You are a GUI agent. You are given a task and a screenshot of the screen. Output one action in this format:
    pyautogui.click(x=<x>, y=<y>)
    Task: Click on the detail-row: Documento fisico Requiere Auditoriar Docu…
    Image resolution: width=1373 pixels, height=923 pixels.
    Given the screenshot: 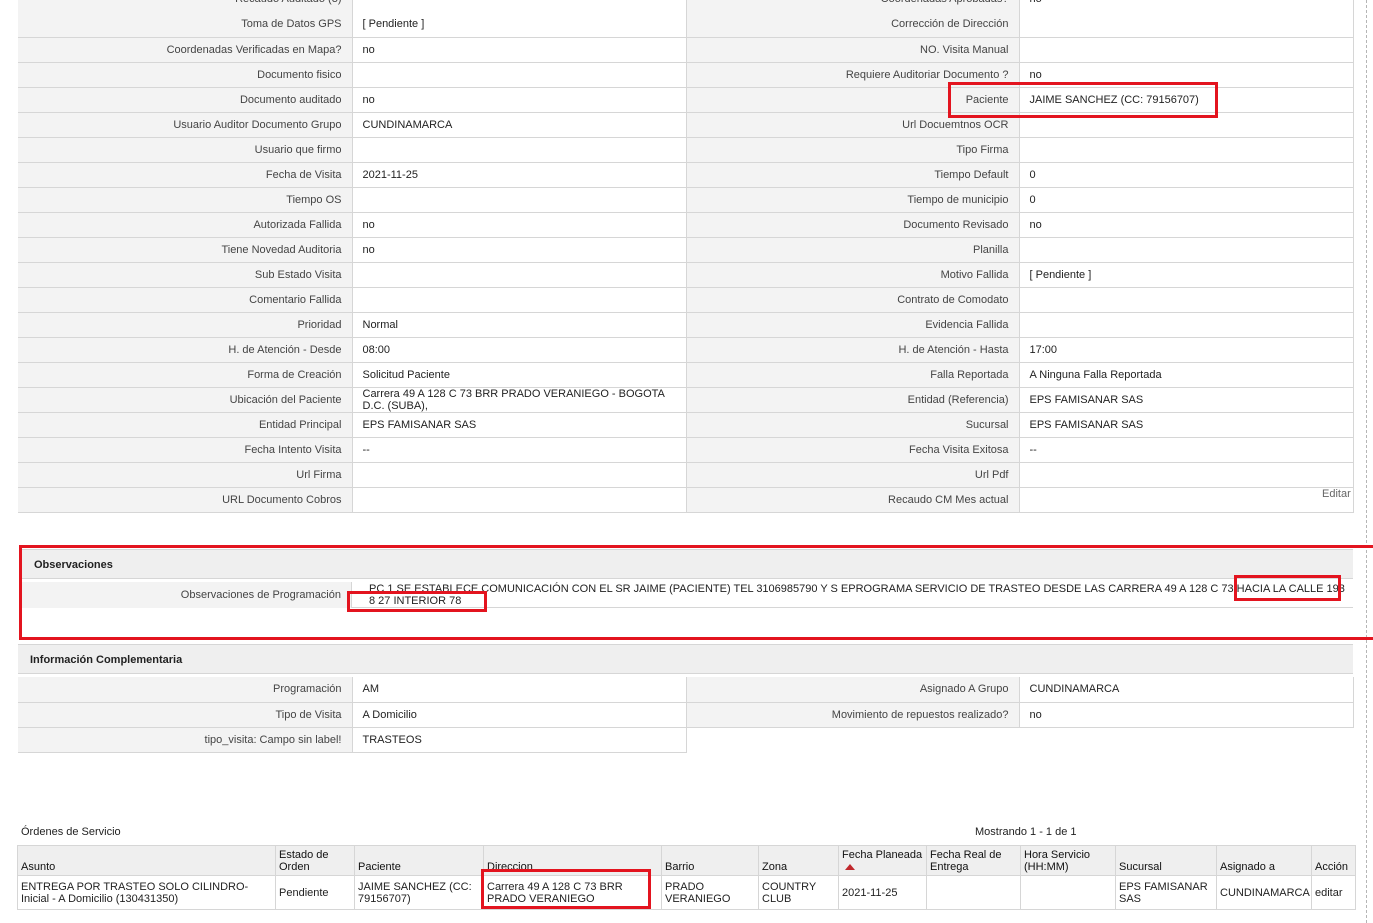 What is the action you would take?
    pyautogui.click(x=686, y=75)
    